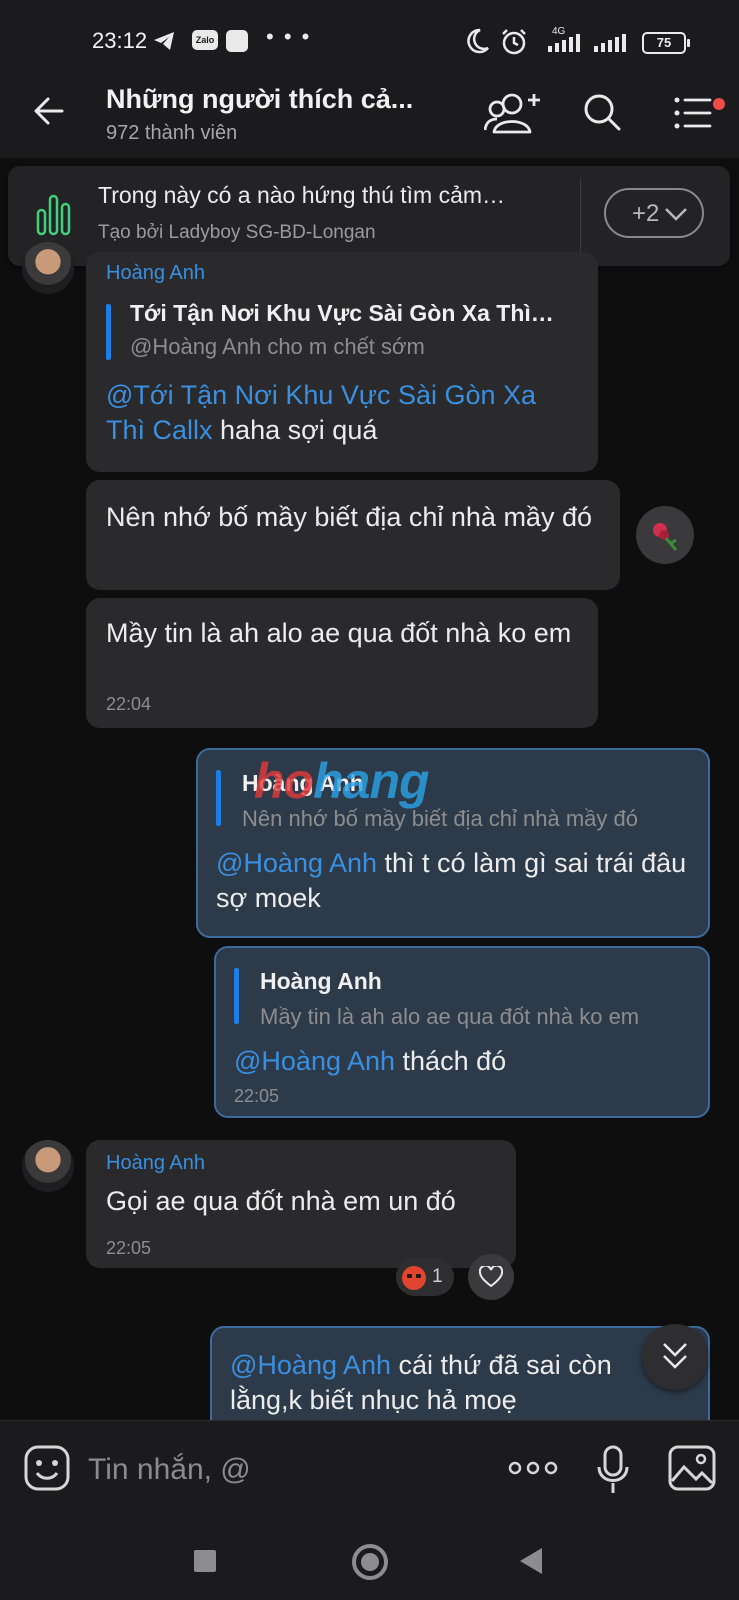  I want to click on more-notifications-icon: • • •, so click(289, 36).